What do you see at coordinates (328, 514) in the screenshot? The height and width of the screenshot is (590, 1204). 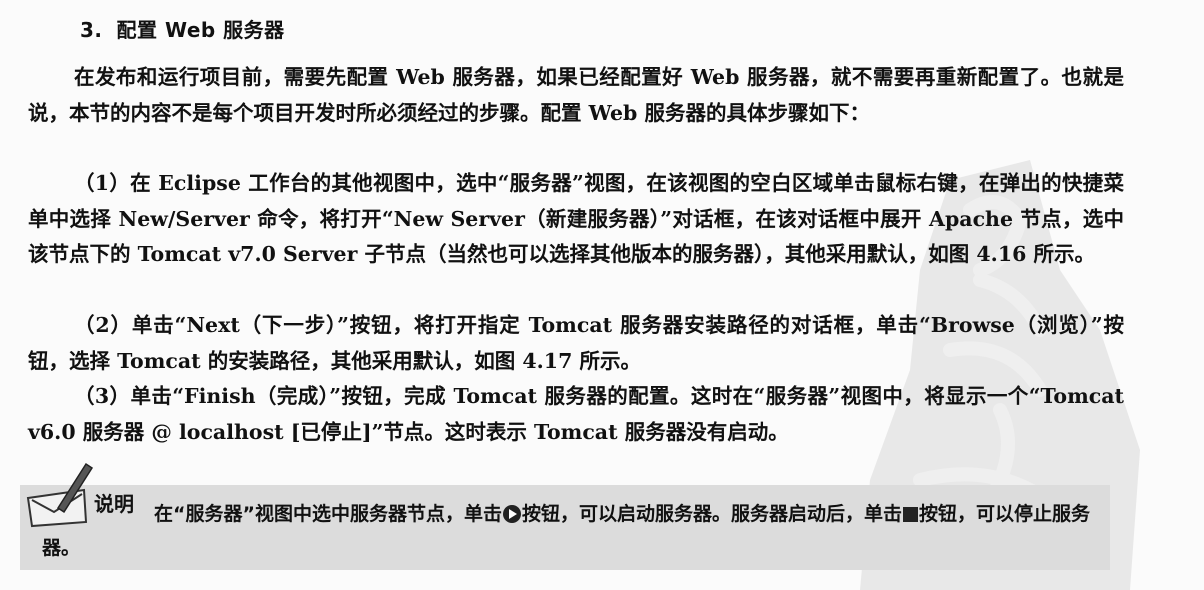 I see `note-text-part1: 在“服务器”视图中选中服务器节点，单击` at bounding box center [328, 514].